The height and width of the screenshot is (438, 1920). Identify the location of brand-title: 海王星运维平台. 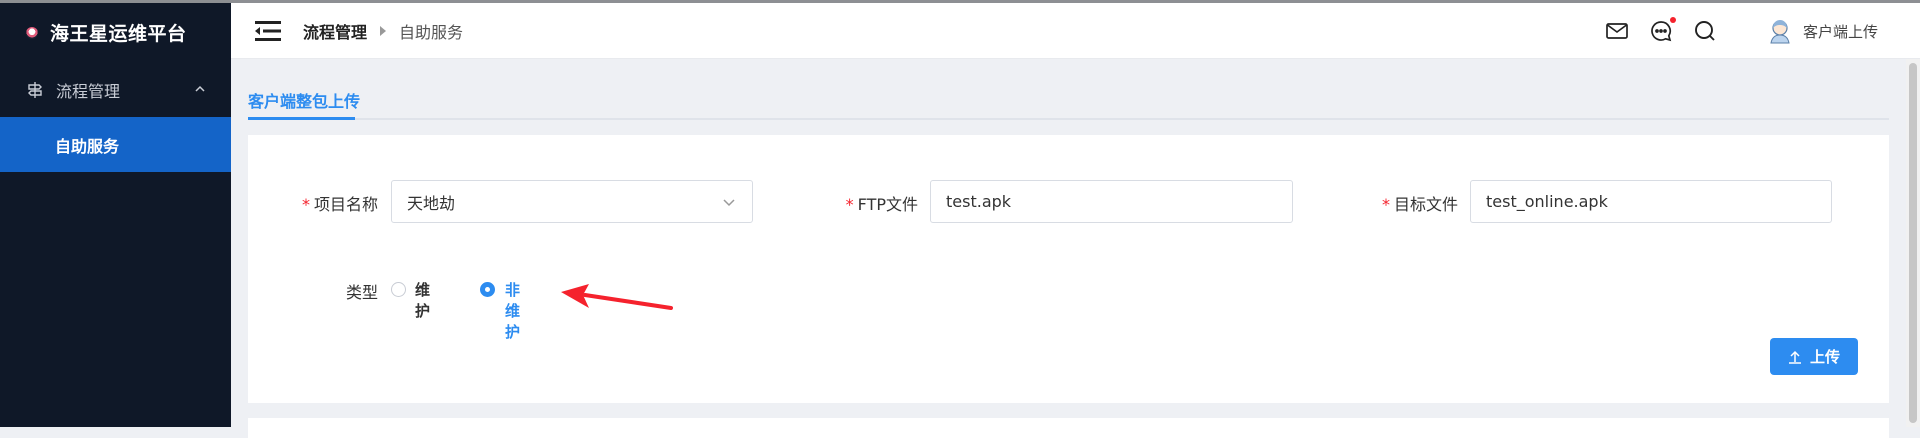
(118, 34).